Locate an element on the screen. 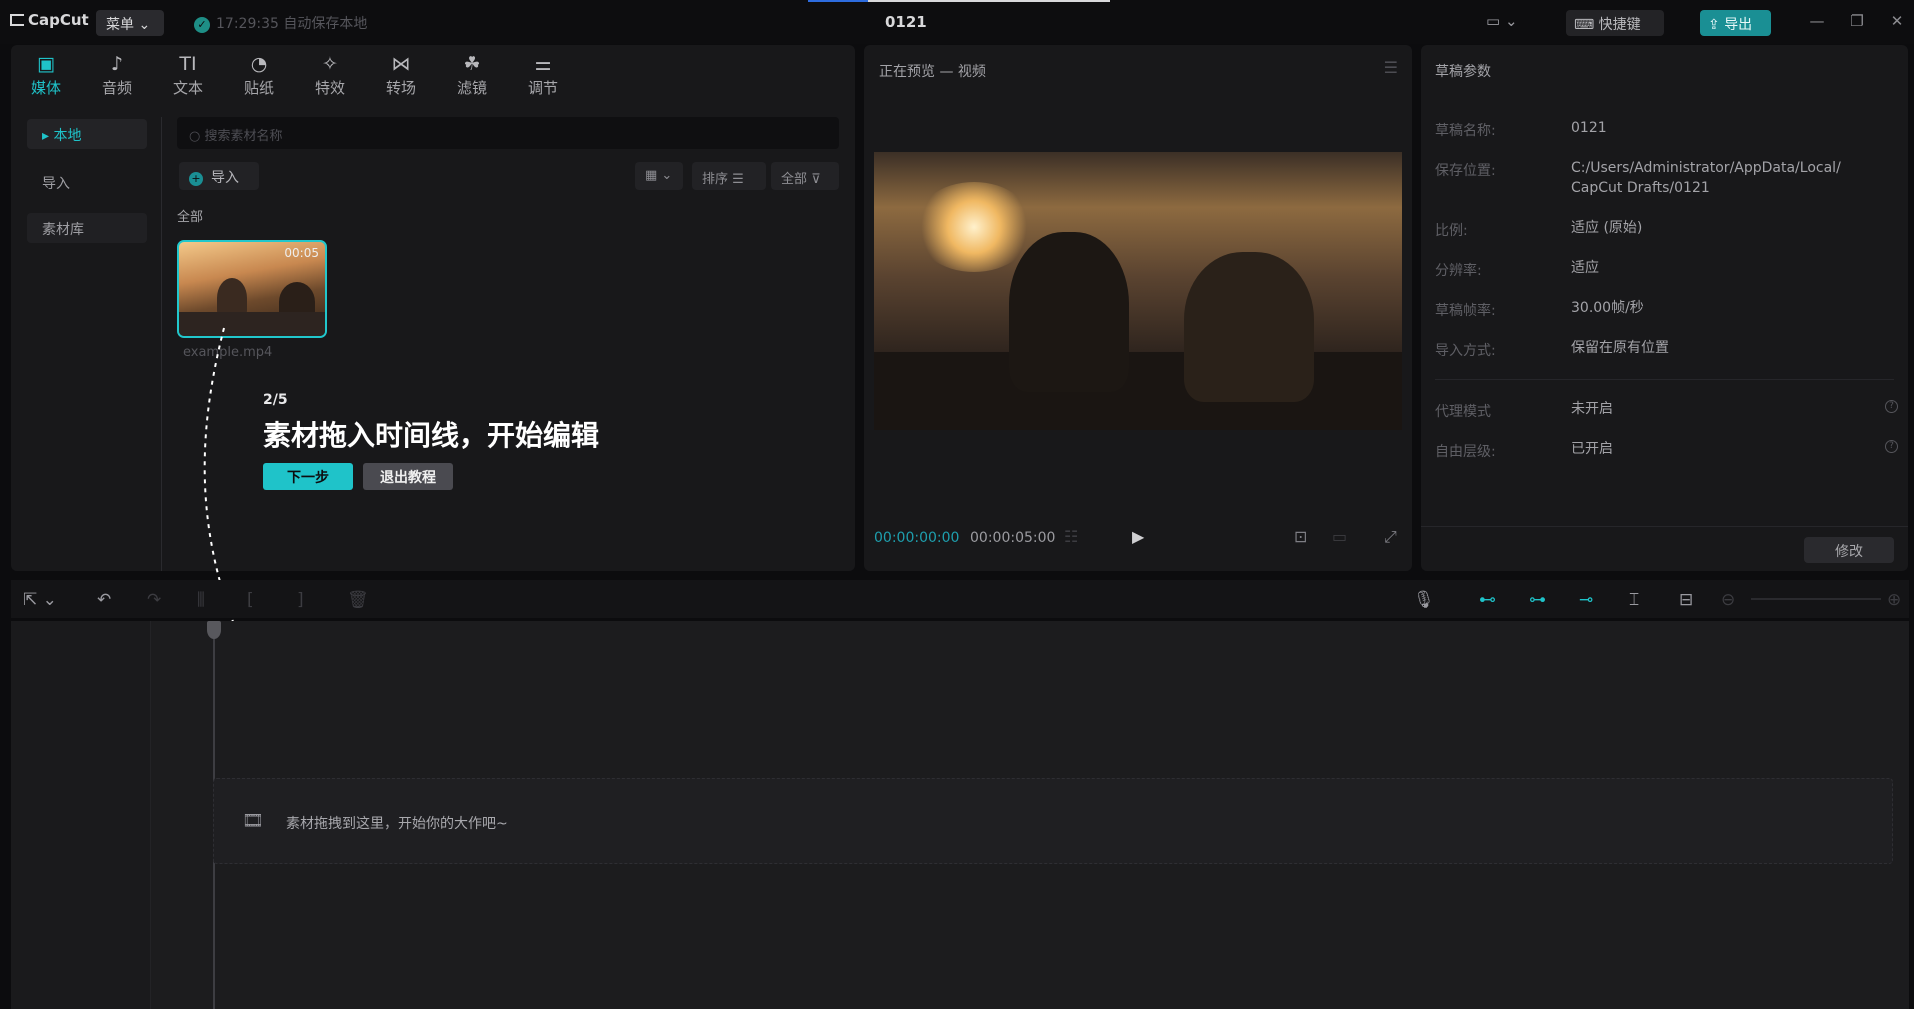 The width and height of the screenshot is (1914, 1009). filter-button: 全部 ⊽ is located at coordinates (805, 176).